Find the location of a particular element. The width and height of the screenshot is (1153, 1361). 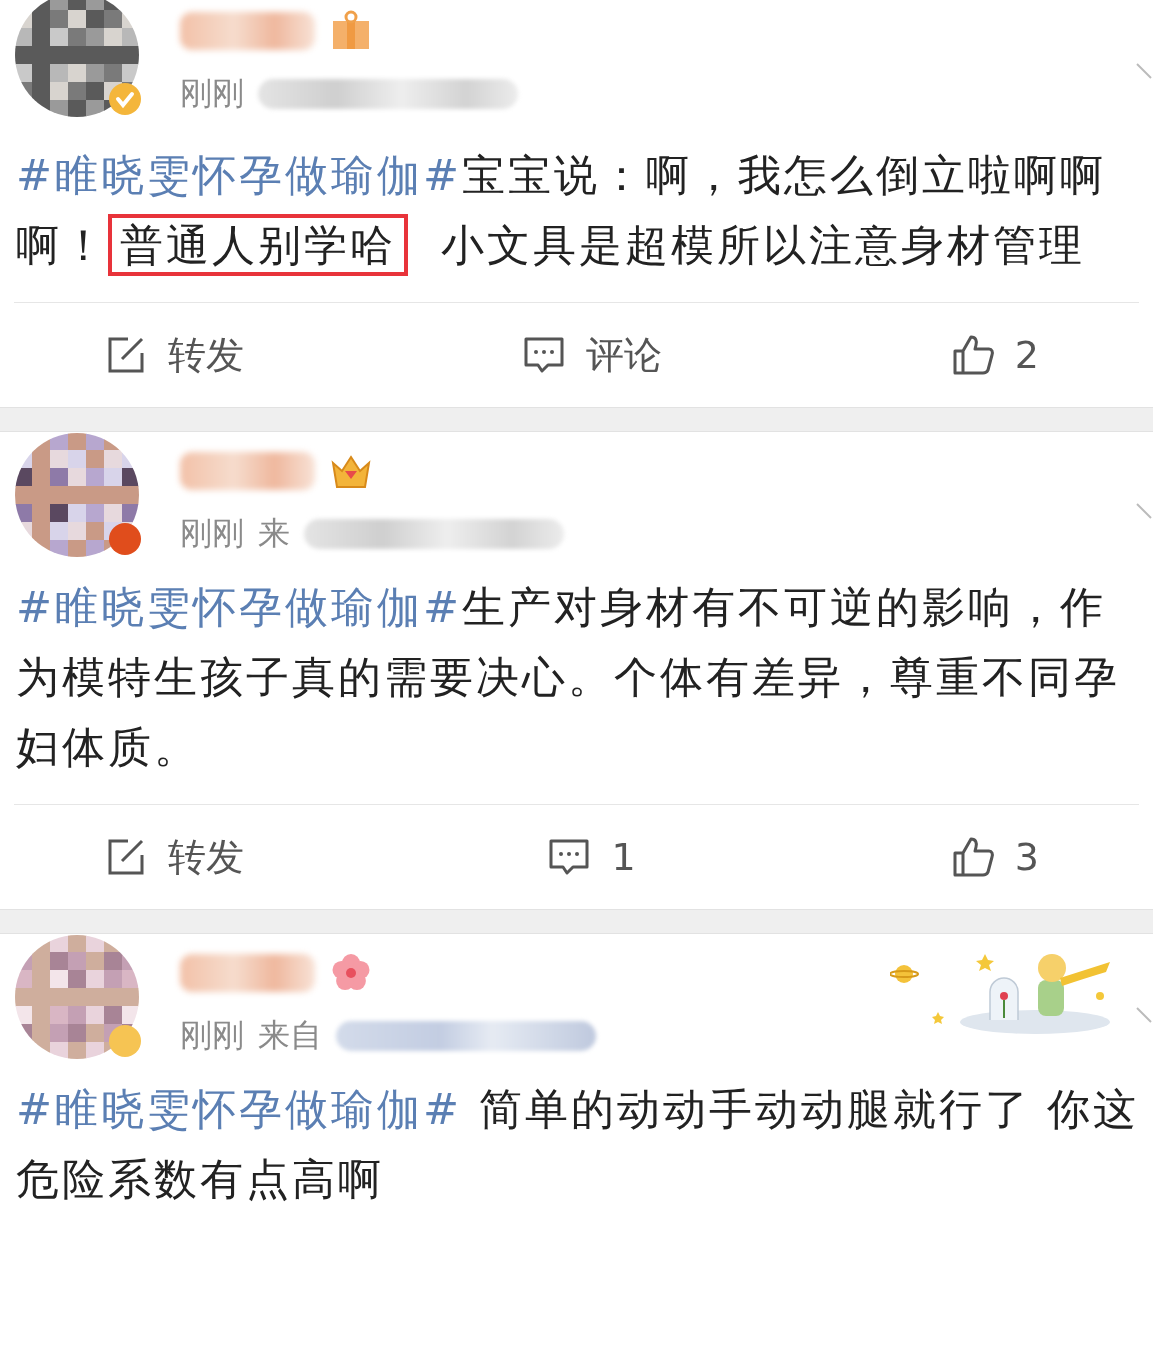

post-source: 来 is located at coordinates (274, 533).